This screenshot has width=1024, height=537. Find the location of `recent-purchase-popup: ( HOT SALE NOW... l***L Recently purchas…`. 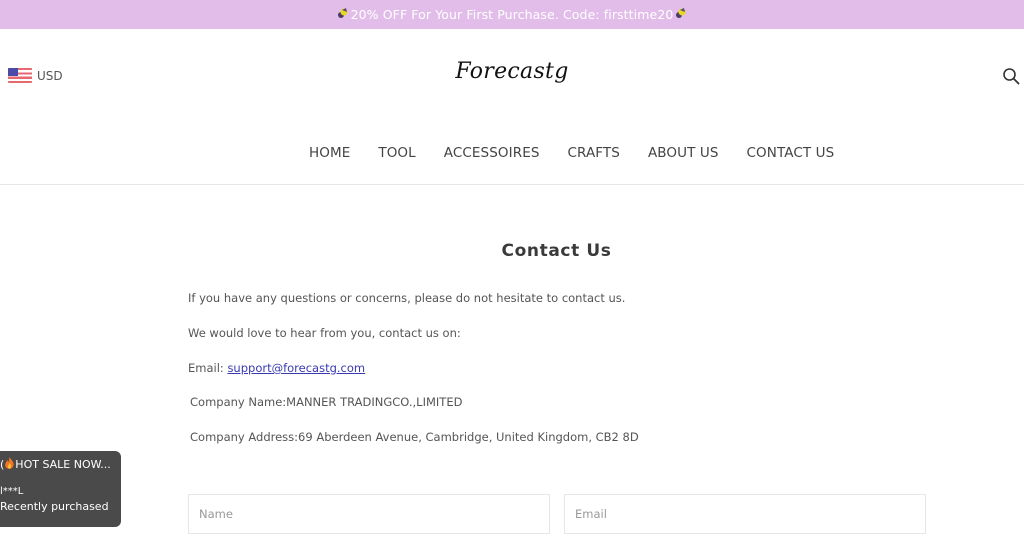

recent-purchase-popup: ( HOT SALE NOW... l***L Recently purchas… is located at coordinates (60, 489).